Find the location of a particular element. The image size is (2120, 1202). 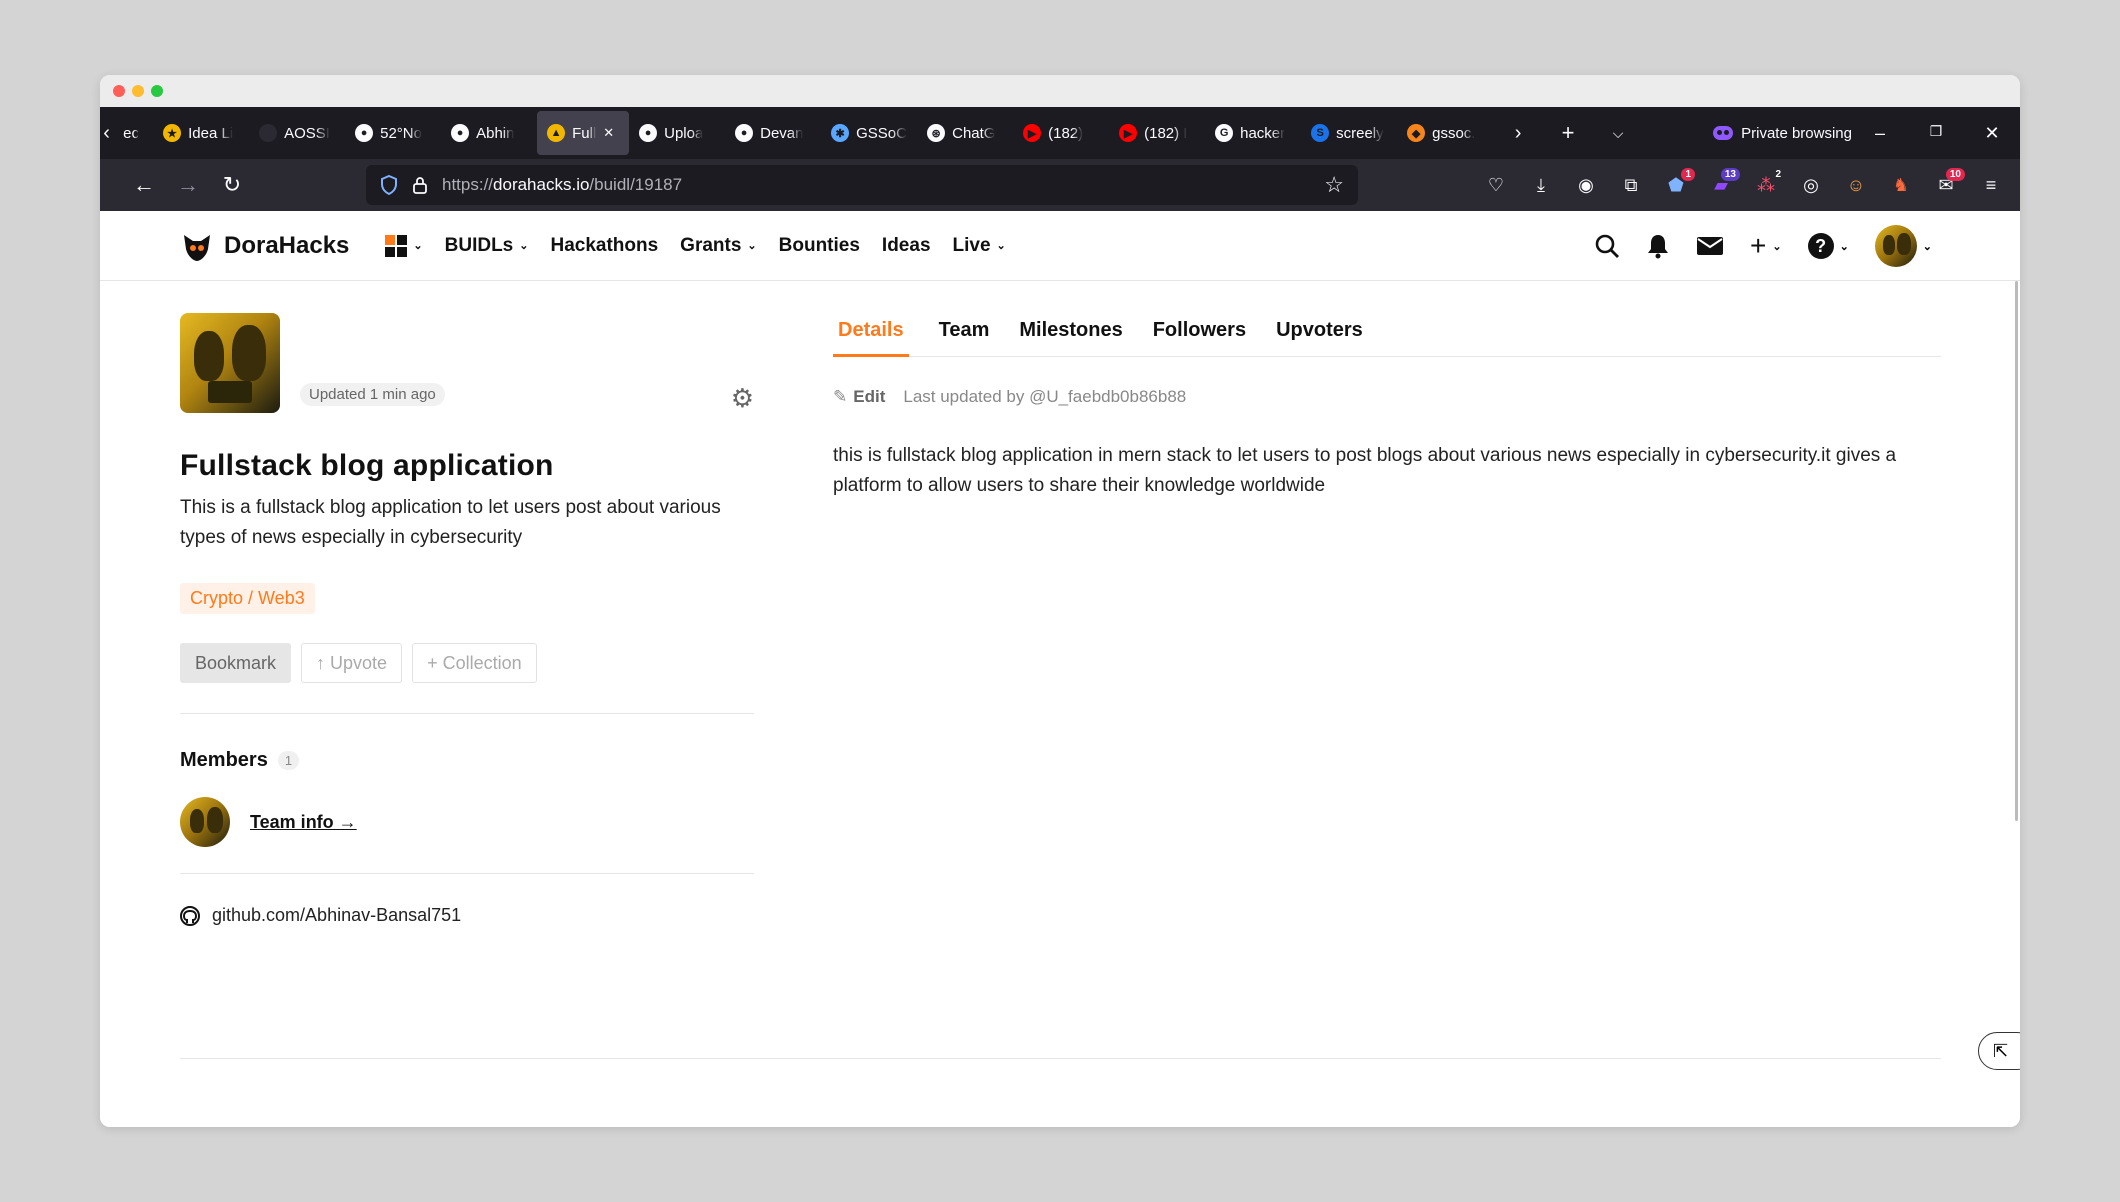

mail-icon is located at coordinates (1710, 246).